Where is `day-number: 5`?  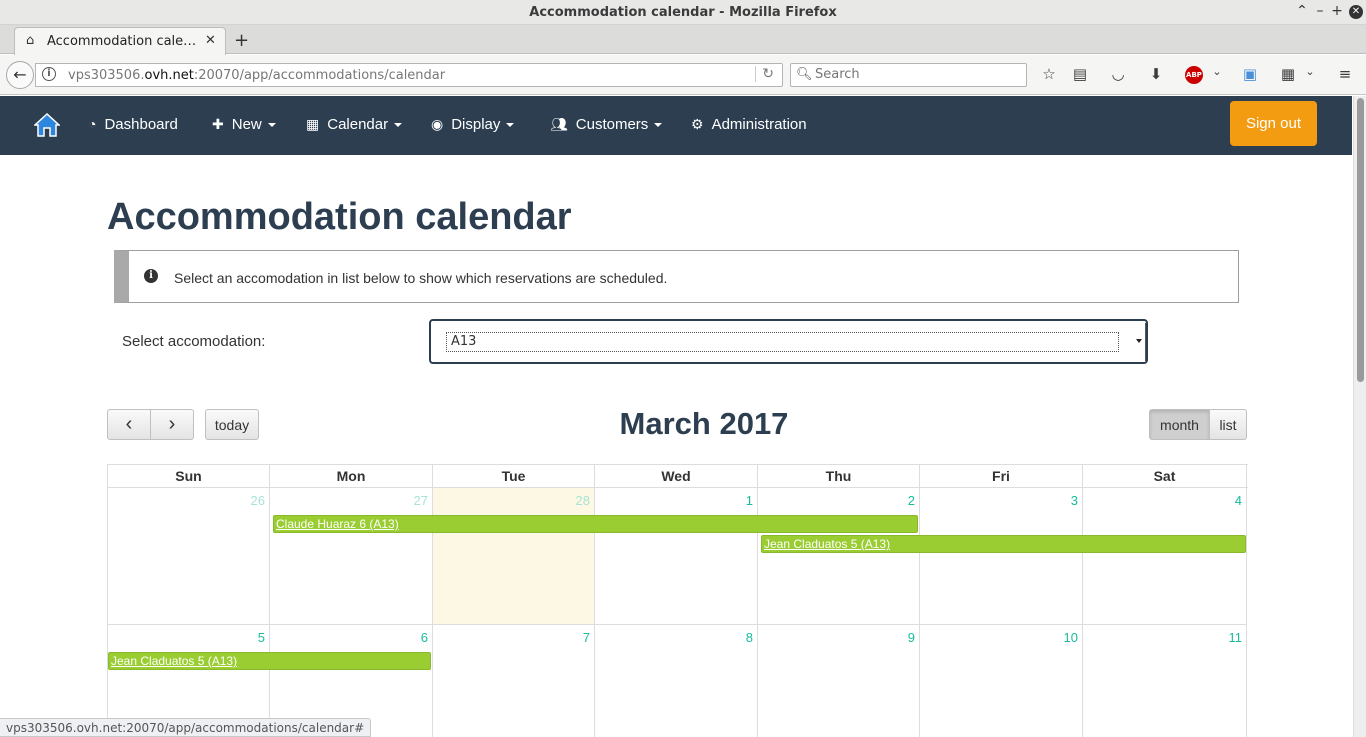 day-number: 5 is located at coordinates (261, 637).